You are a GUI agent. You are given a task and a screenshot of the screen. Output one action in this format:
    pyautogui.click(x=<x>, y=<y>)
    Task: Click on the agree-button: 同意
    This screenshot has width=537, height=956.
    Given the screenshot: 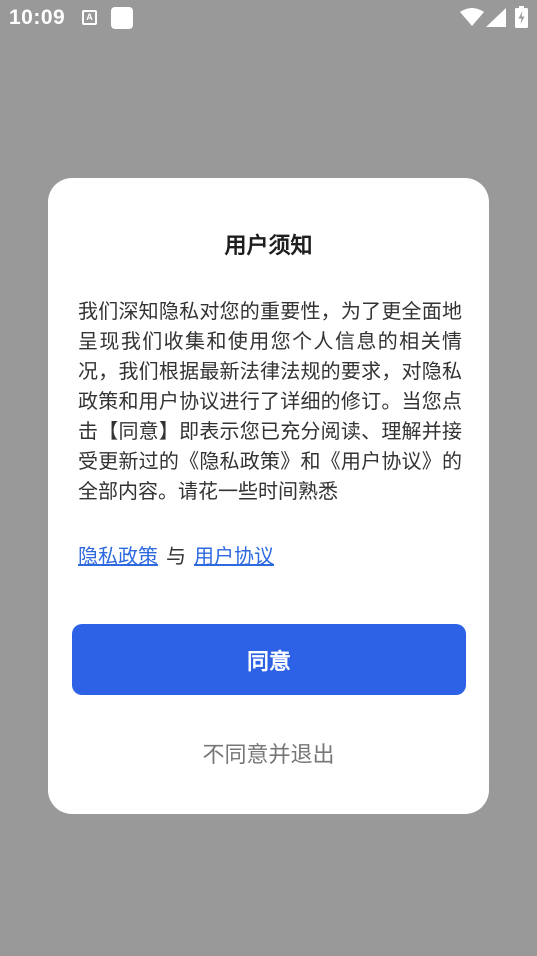 What is the action you would take?
    pyautogui.click(x=269, y=659)
    